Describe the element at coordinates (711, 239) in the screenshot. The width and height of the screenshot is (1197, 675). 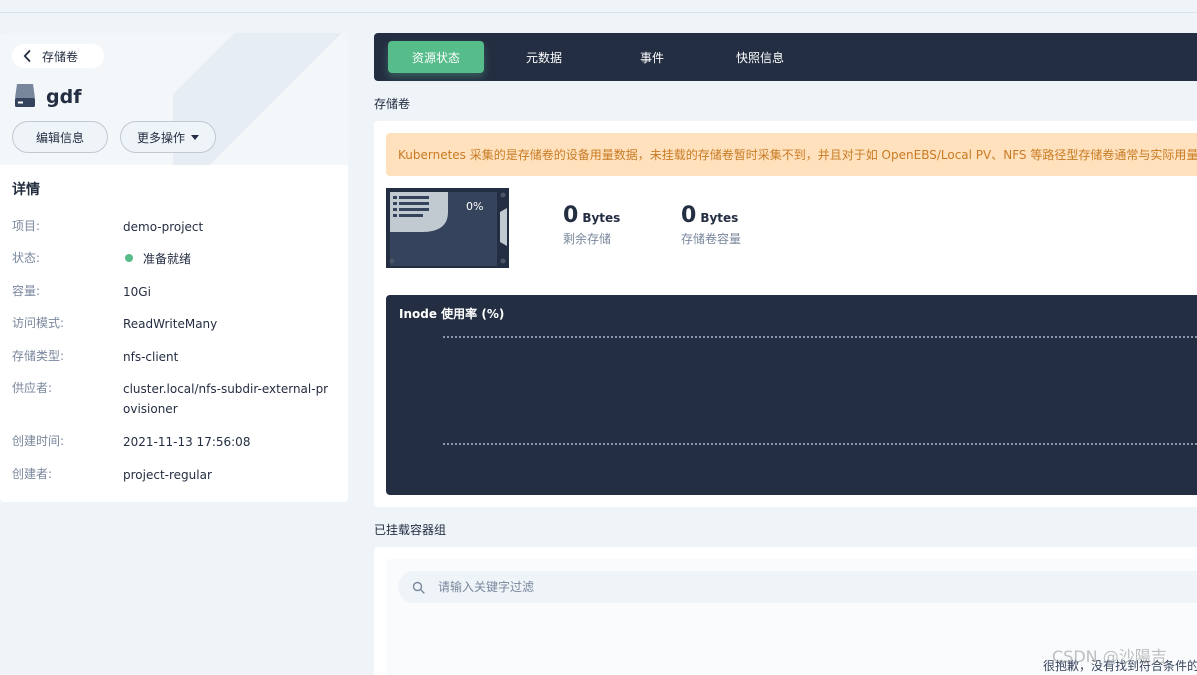
I see `capacity-label: 存储卷容量` at that location.